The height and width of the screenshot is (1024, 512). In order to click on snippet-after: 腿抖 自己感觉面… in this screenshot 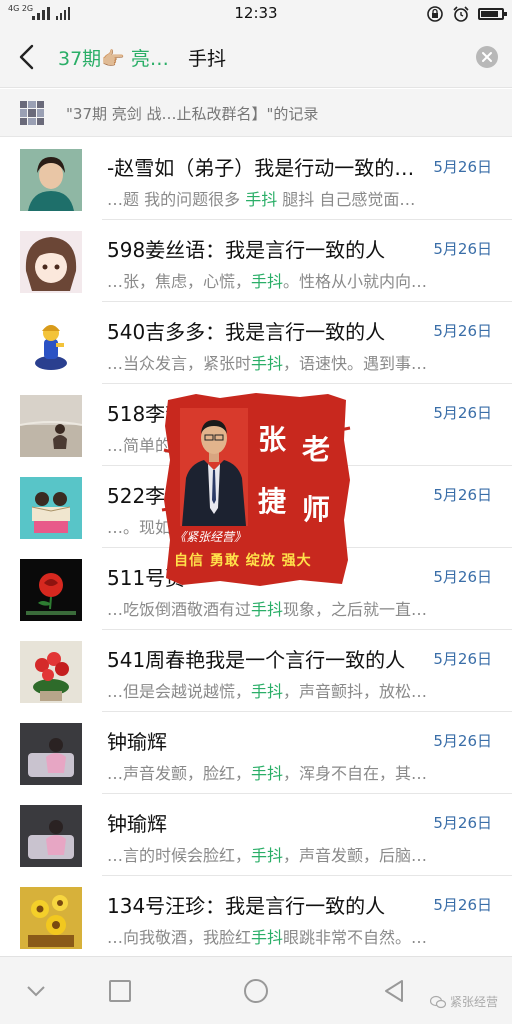, I will do `click(346, 199)`.